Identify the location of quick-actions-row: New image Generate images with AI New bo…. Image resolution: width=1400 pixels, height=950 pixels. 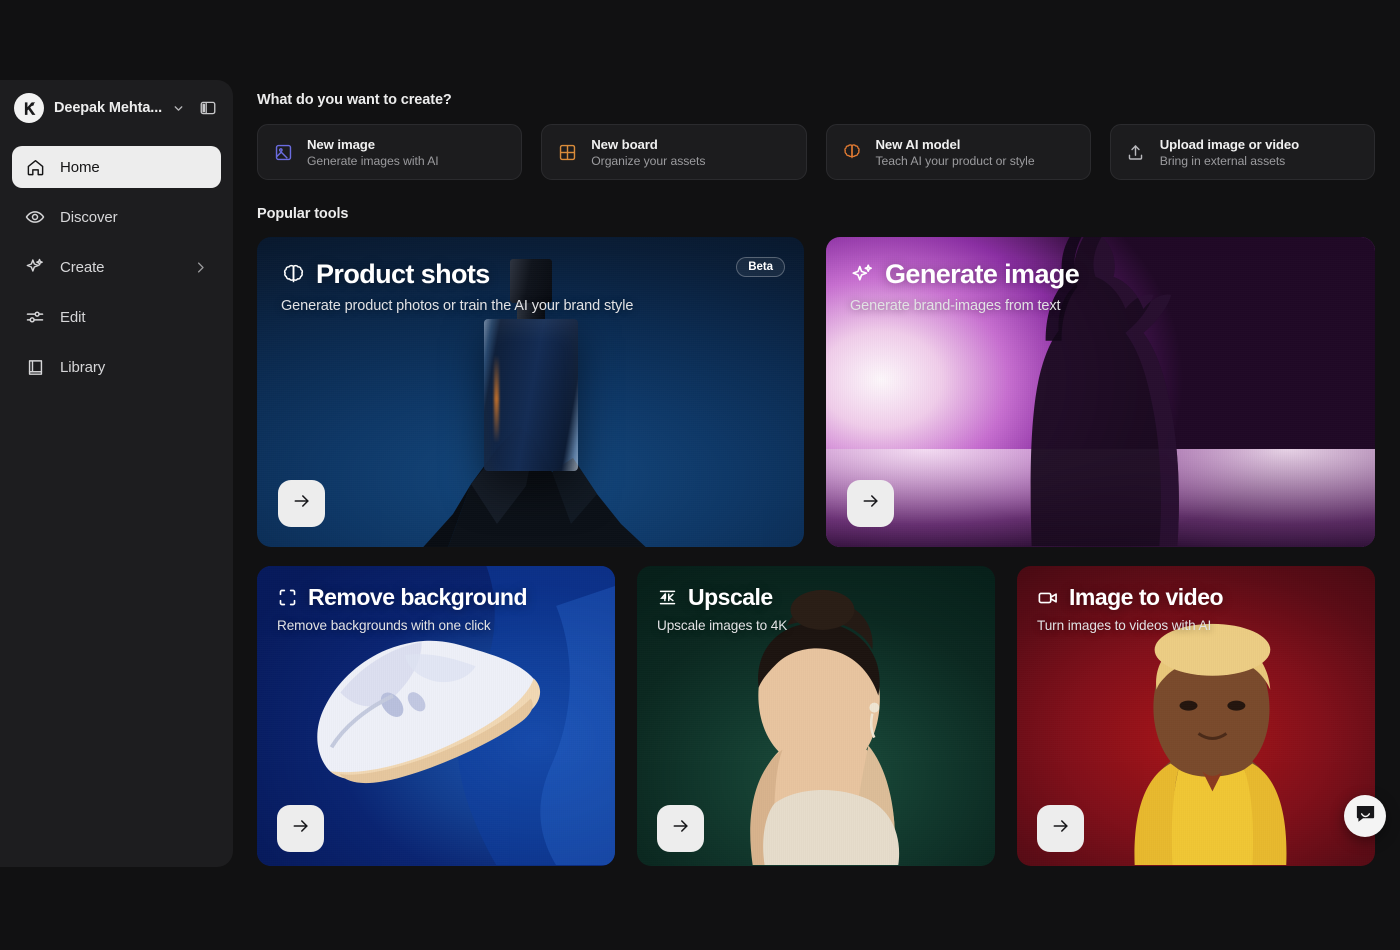
(816, 152).